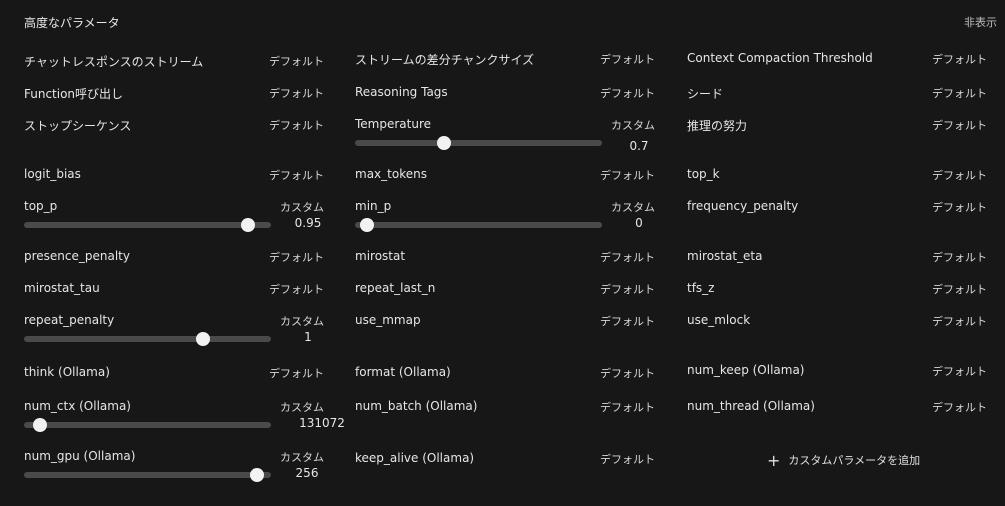  I want to click on param-name: mirostat, so click(380, 256).